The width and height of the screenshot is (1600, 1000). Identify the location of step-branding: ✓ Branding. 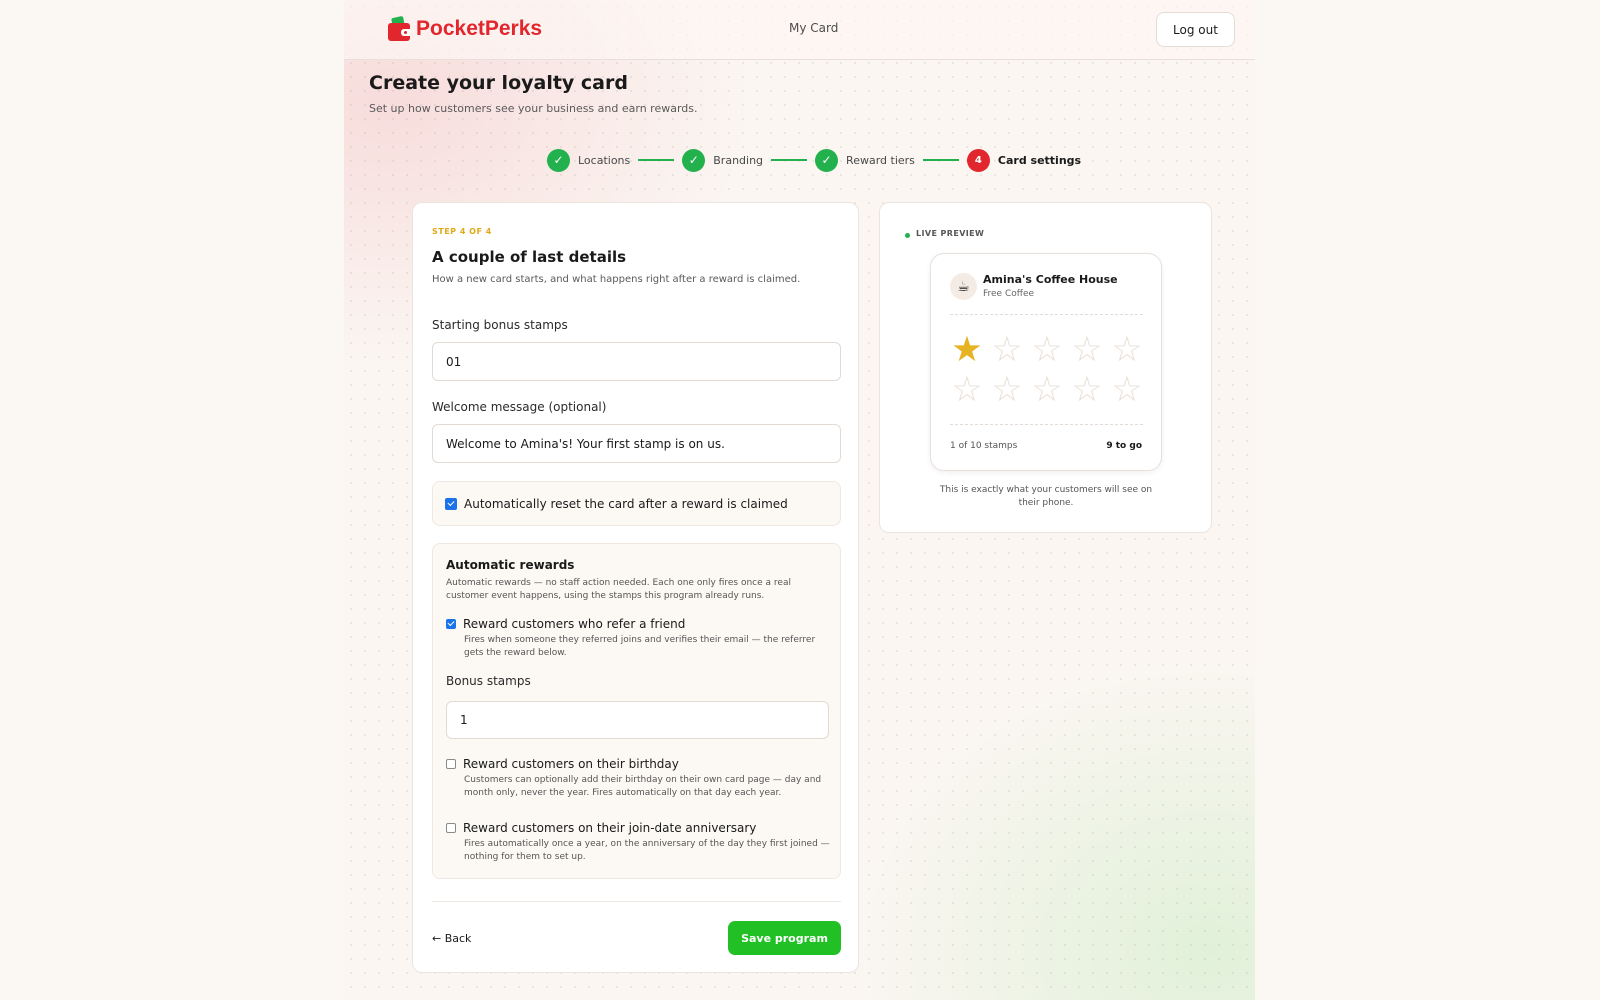
(723, 160).